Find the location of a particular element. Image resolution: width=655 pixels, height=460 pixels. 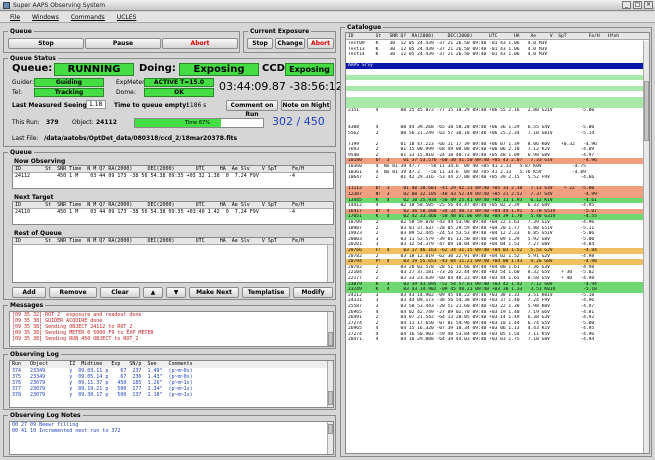

current-exposure-title: Current Exposure is located at coordinates (280, 31).